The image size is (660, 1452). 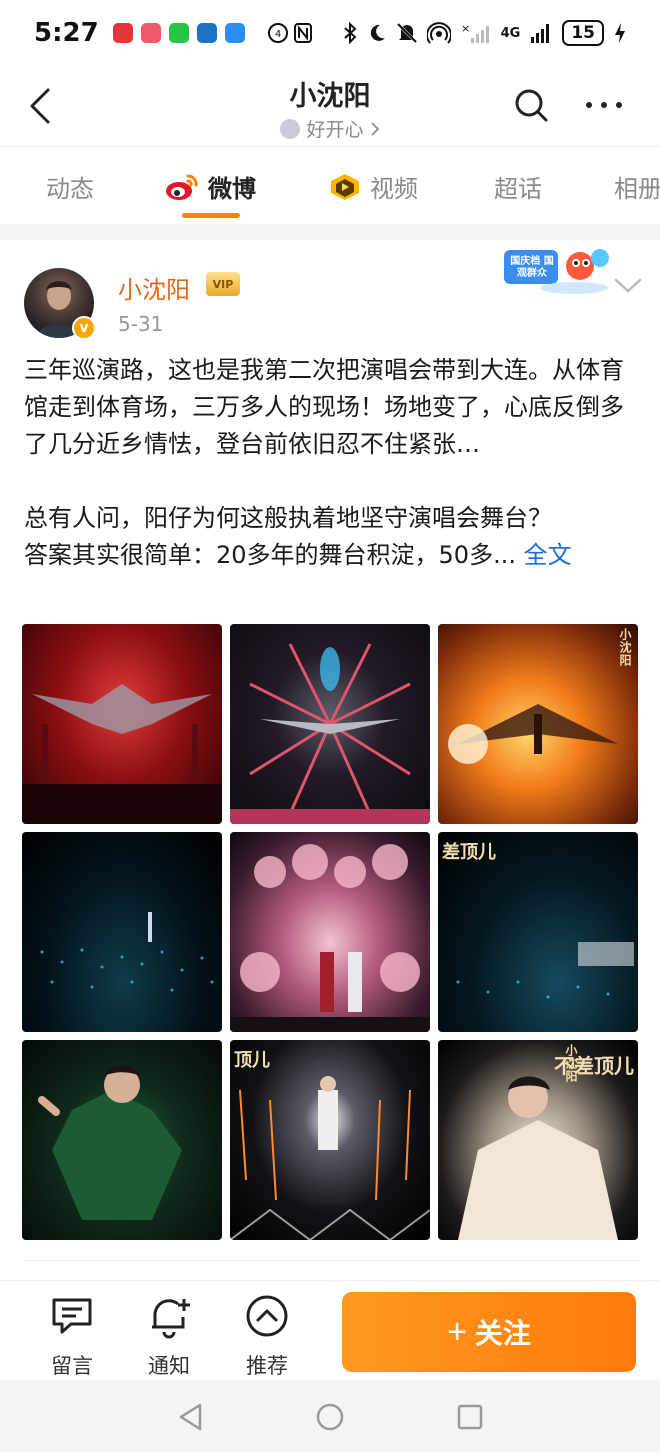 I want to click on wechat-icon, so click(x=178, y=33).